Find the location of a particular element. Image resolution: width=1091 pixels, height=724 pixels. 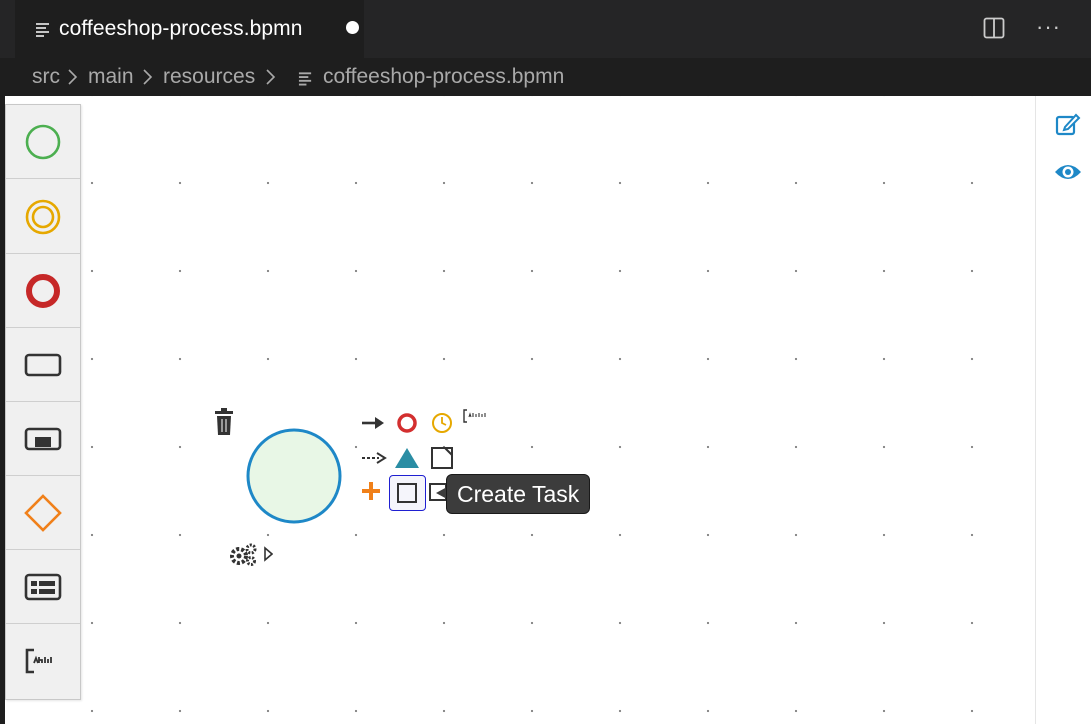

tab-filename: coffeeshop-process.bpmn is located at coordinates (181, 28).